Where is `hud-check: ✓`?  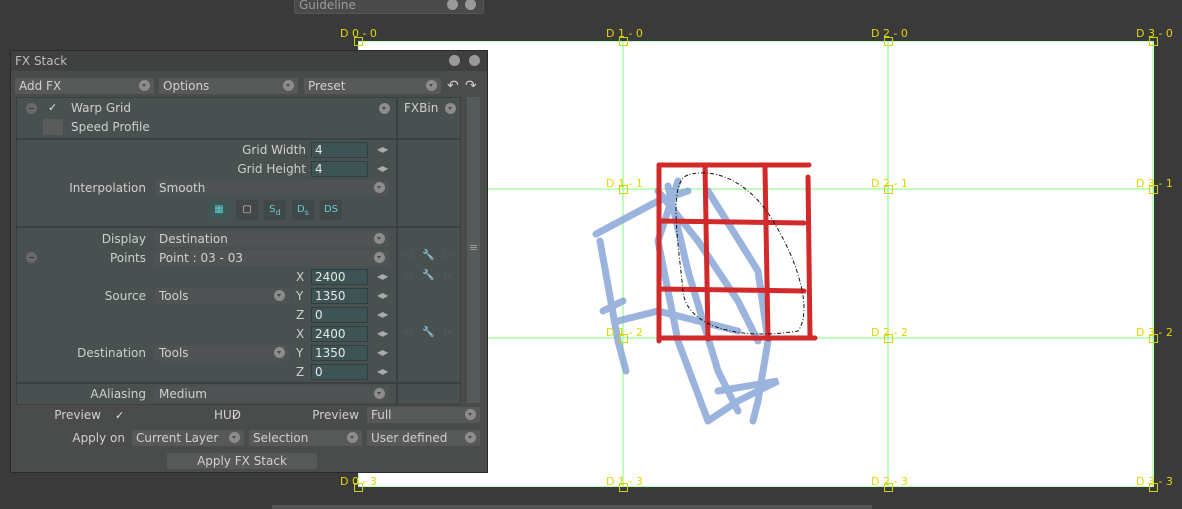 hud-check: ✓ is located at coordinates (235, 415).